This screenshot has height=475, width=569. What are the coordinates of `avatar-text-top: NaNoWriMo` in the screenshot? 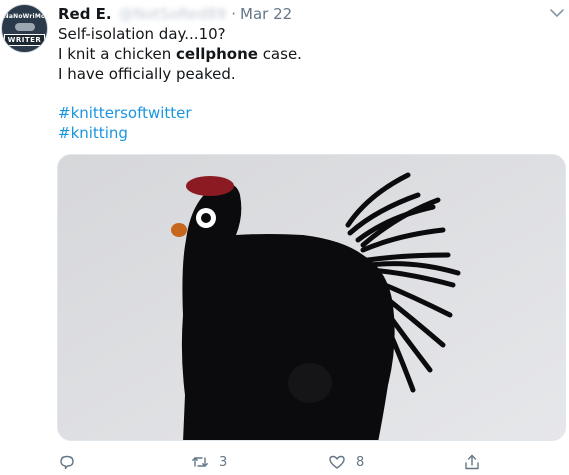 It's located at (24, 16).